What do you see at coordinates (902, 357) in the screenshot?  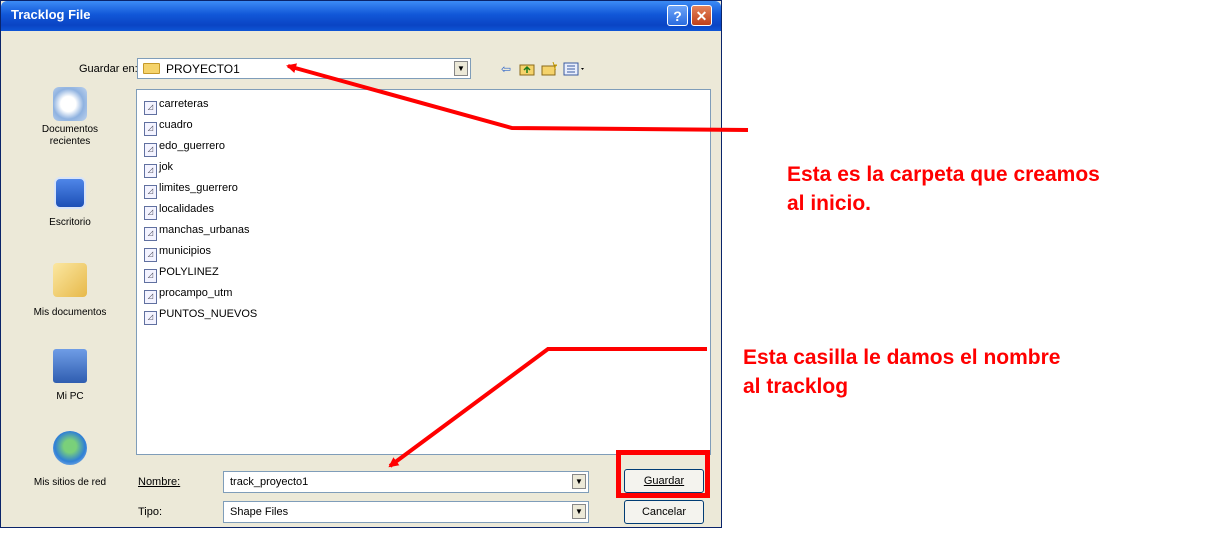 I see `name-annotation-line1: Esta casilla le damos el nombre` at bounding box center [902, 357].